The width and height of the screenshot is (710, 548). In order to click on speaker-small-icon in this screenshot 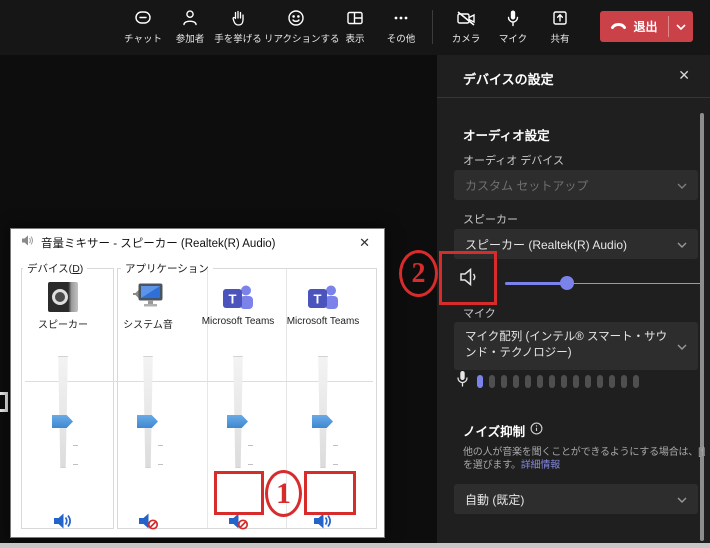, I will do `click(27, 243)`.